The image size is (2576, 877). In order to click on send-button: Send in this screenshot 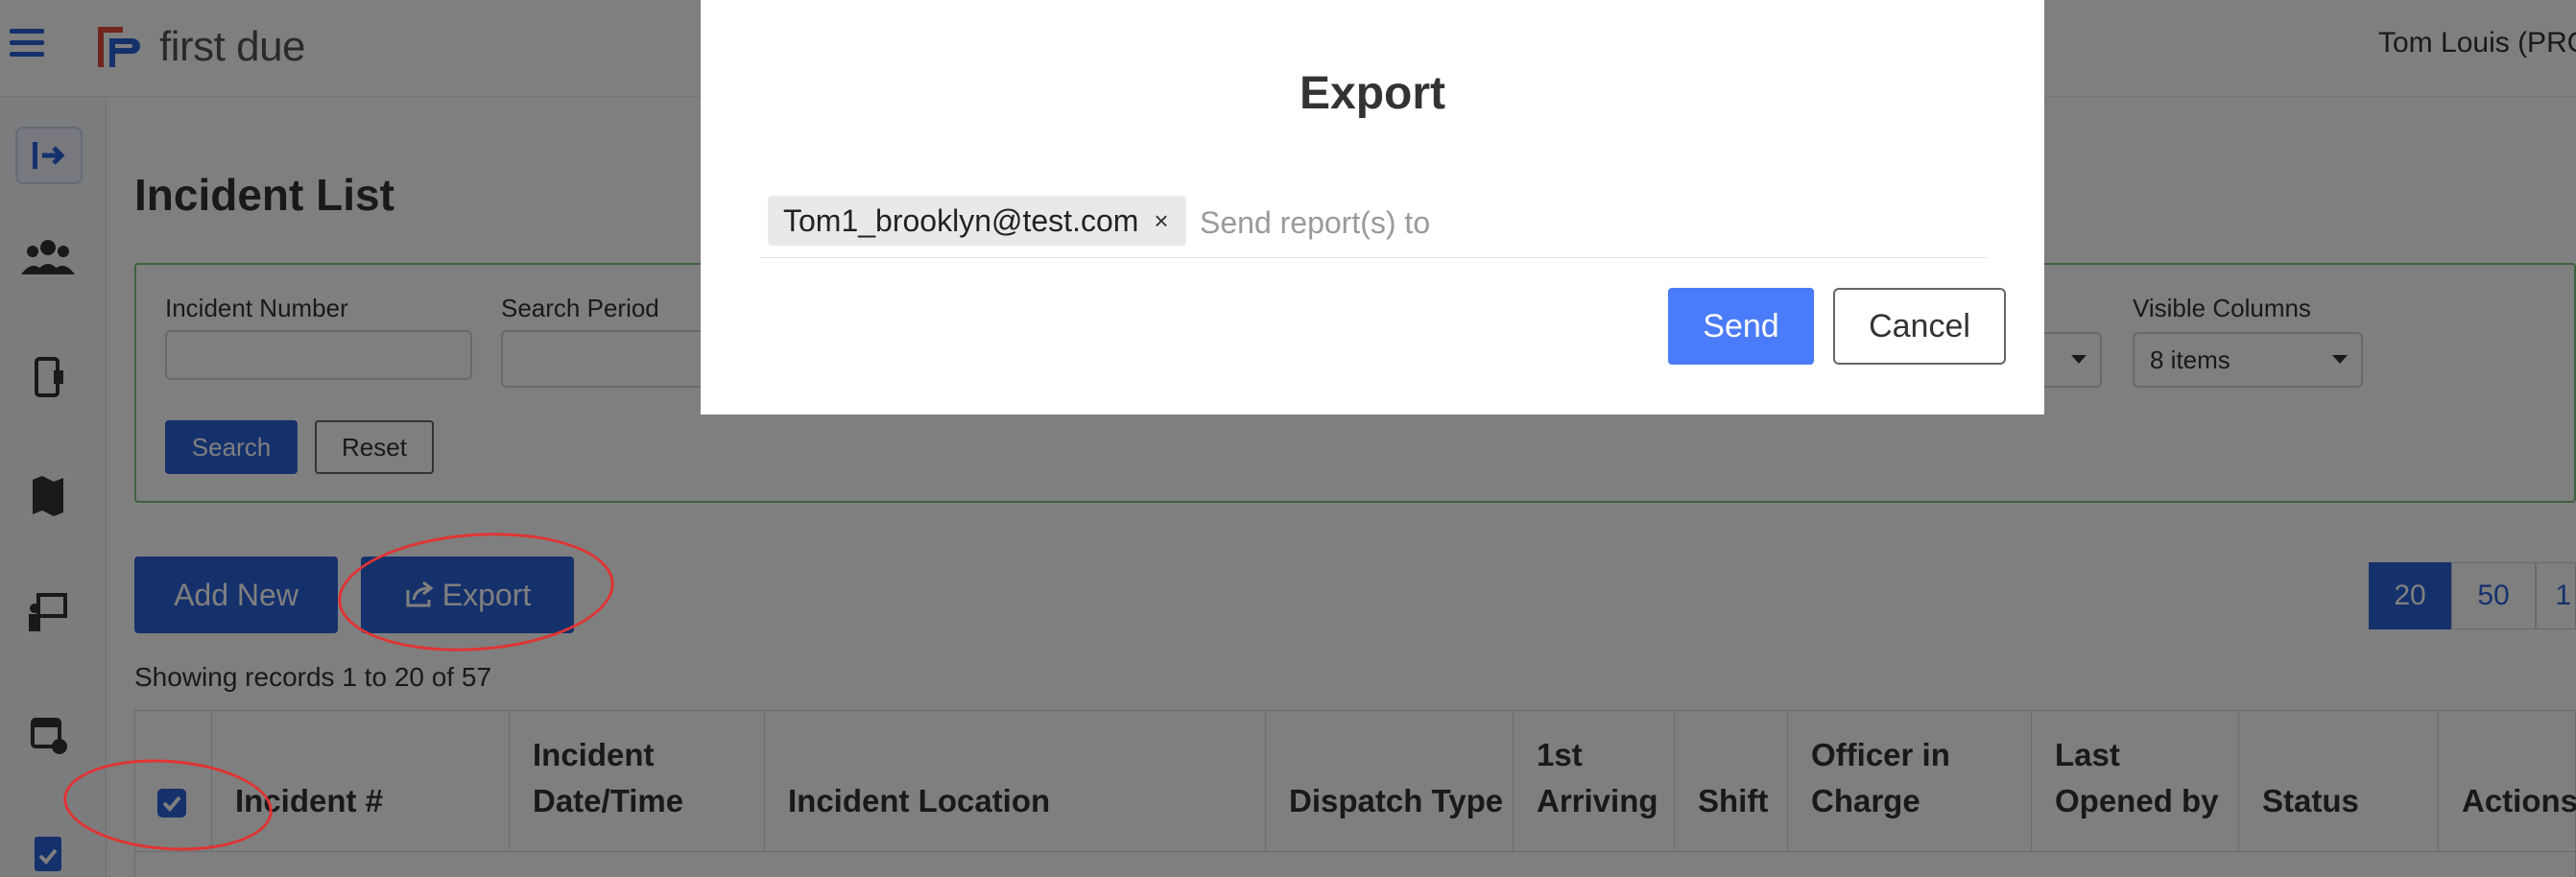, I will do `click(1741, 326)`.